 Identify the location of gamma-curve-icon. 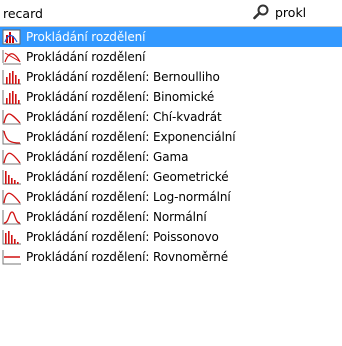
(12, 157).